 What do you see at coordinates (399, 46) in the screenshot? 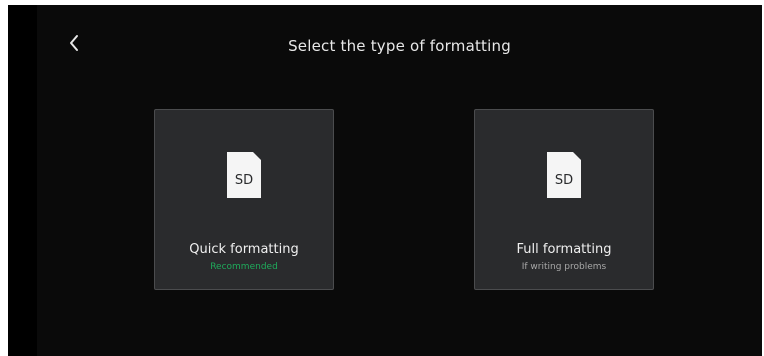
I see `page-title: Select the type of formatting` at bounding box center [399, 46].